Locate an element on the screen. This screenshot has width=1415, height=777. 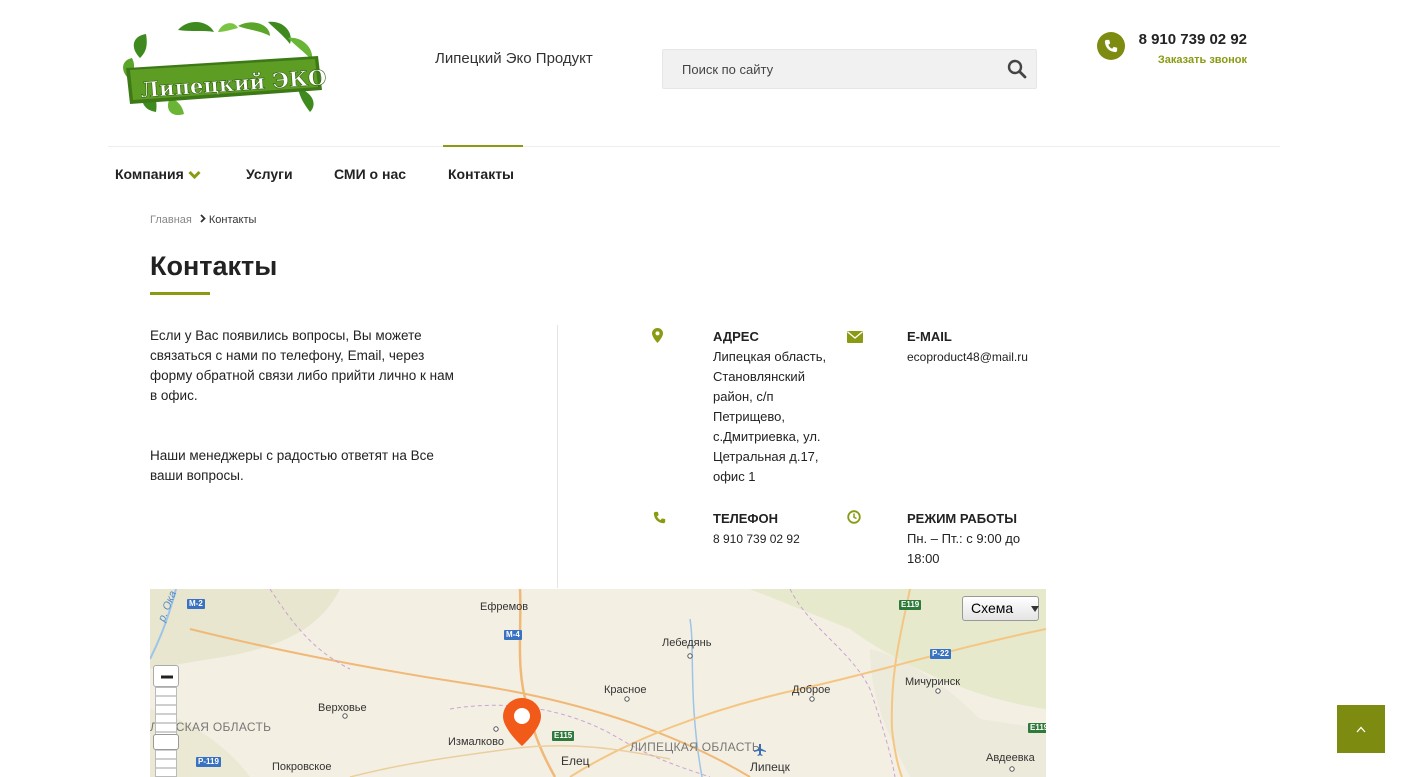
map-type-dropdown: Схема is located at coordinates (1000, 608).